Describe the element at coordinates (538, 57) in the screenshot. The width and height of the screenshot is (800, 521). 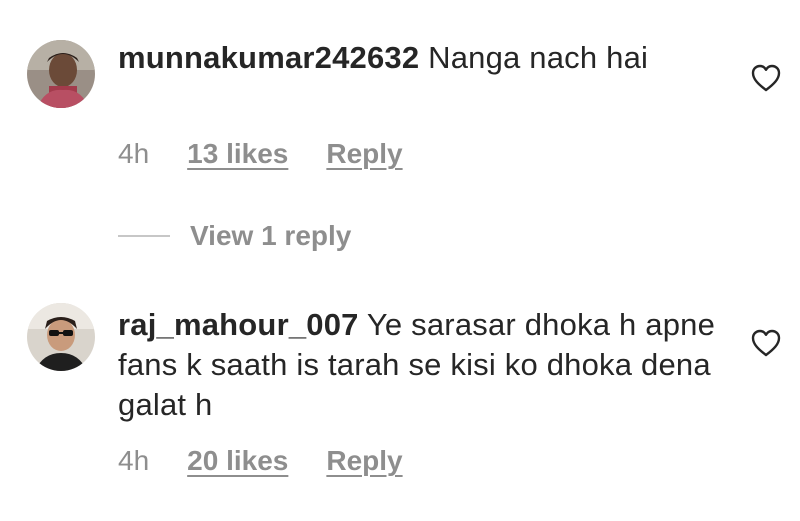
I see `comment-message: Nanga nach hai` at that location.